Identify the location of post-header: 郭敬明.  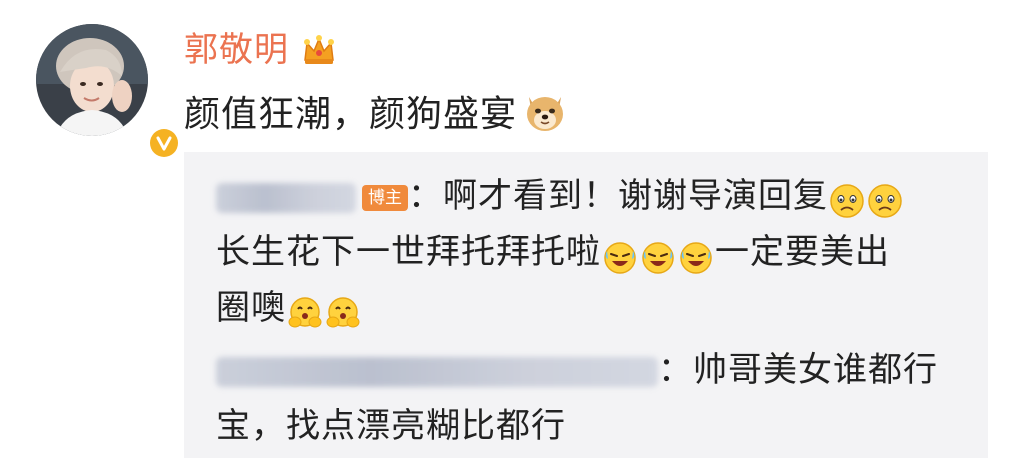
(261, 50).